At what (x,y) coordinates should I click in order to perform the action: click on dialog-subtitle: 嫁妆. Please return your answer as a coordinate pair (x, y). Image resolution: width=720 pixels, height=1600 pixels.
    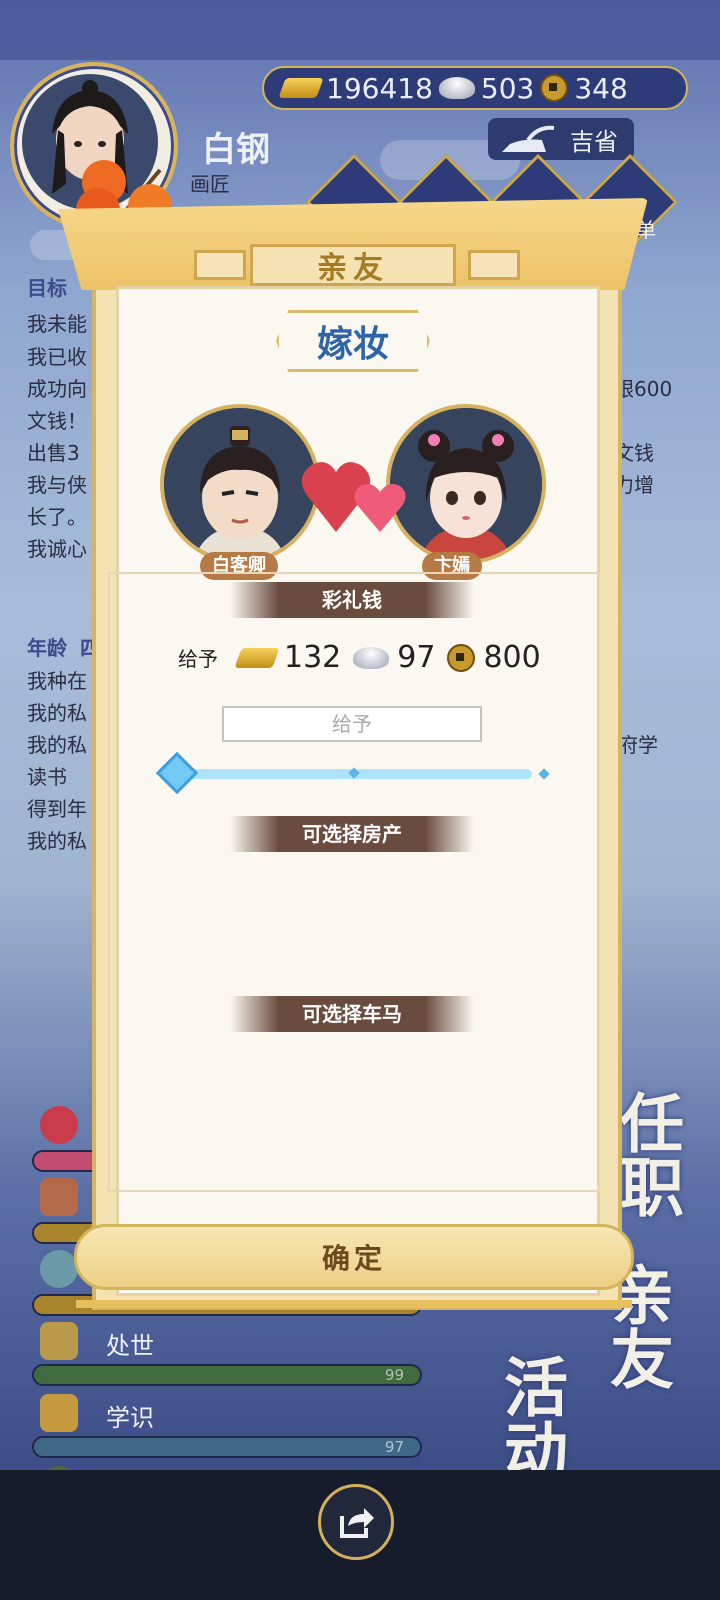
    Looking at the image, I should click on (353, 341).